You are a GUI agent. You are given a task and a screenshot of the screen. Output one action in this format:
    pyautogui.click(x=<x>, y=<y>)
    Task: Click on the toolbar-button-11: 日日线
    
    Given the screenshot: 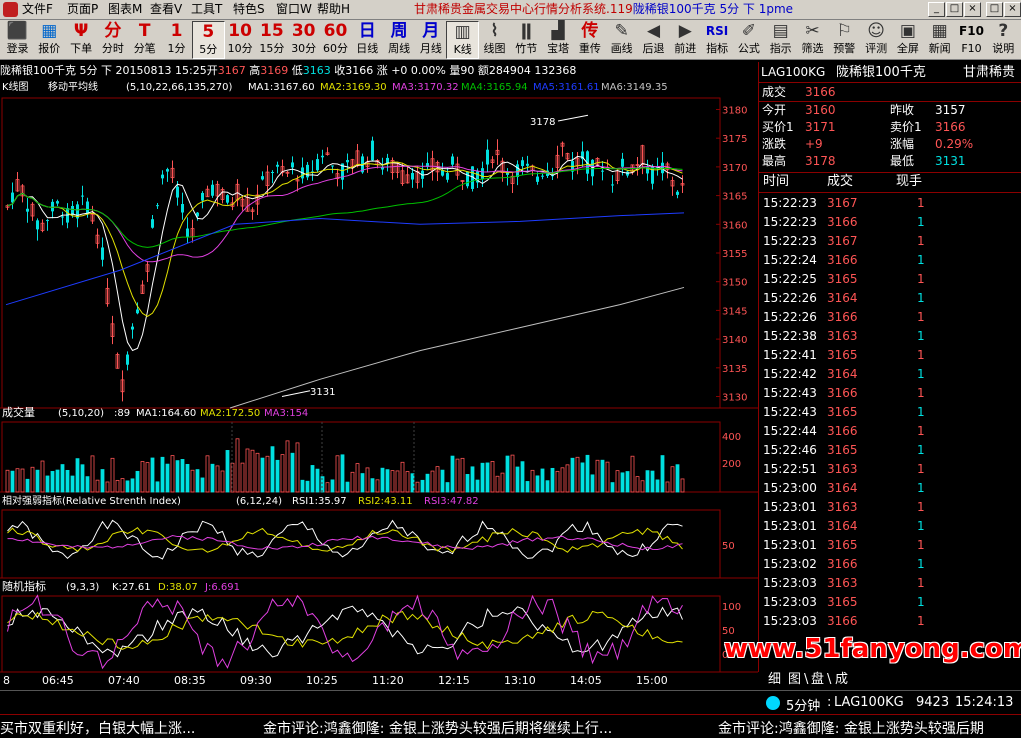 What is the action you would take?
    pyautogui.click(x=367, y=40)
    